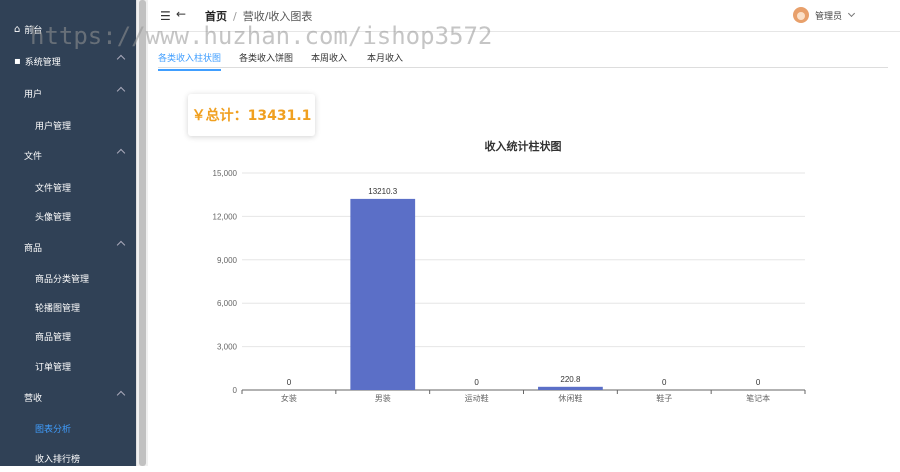  Describe the element at coordinates (33, 30) in the screenshot. I see `sidebar-item-label: 前台` at that location.